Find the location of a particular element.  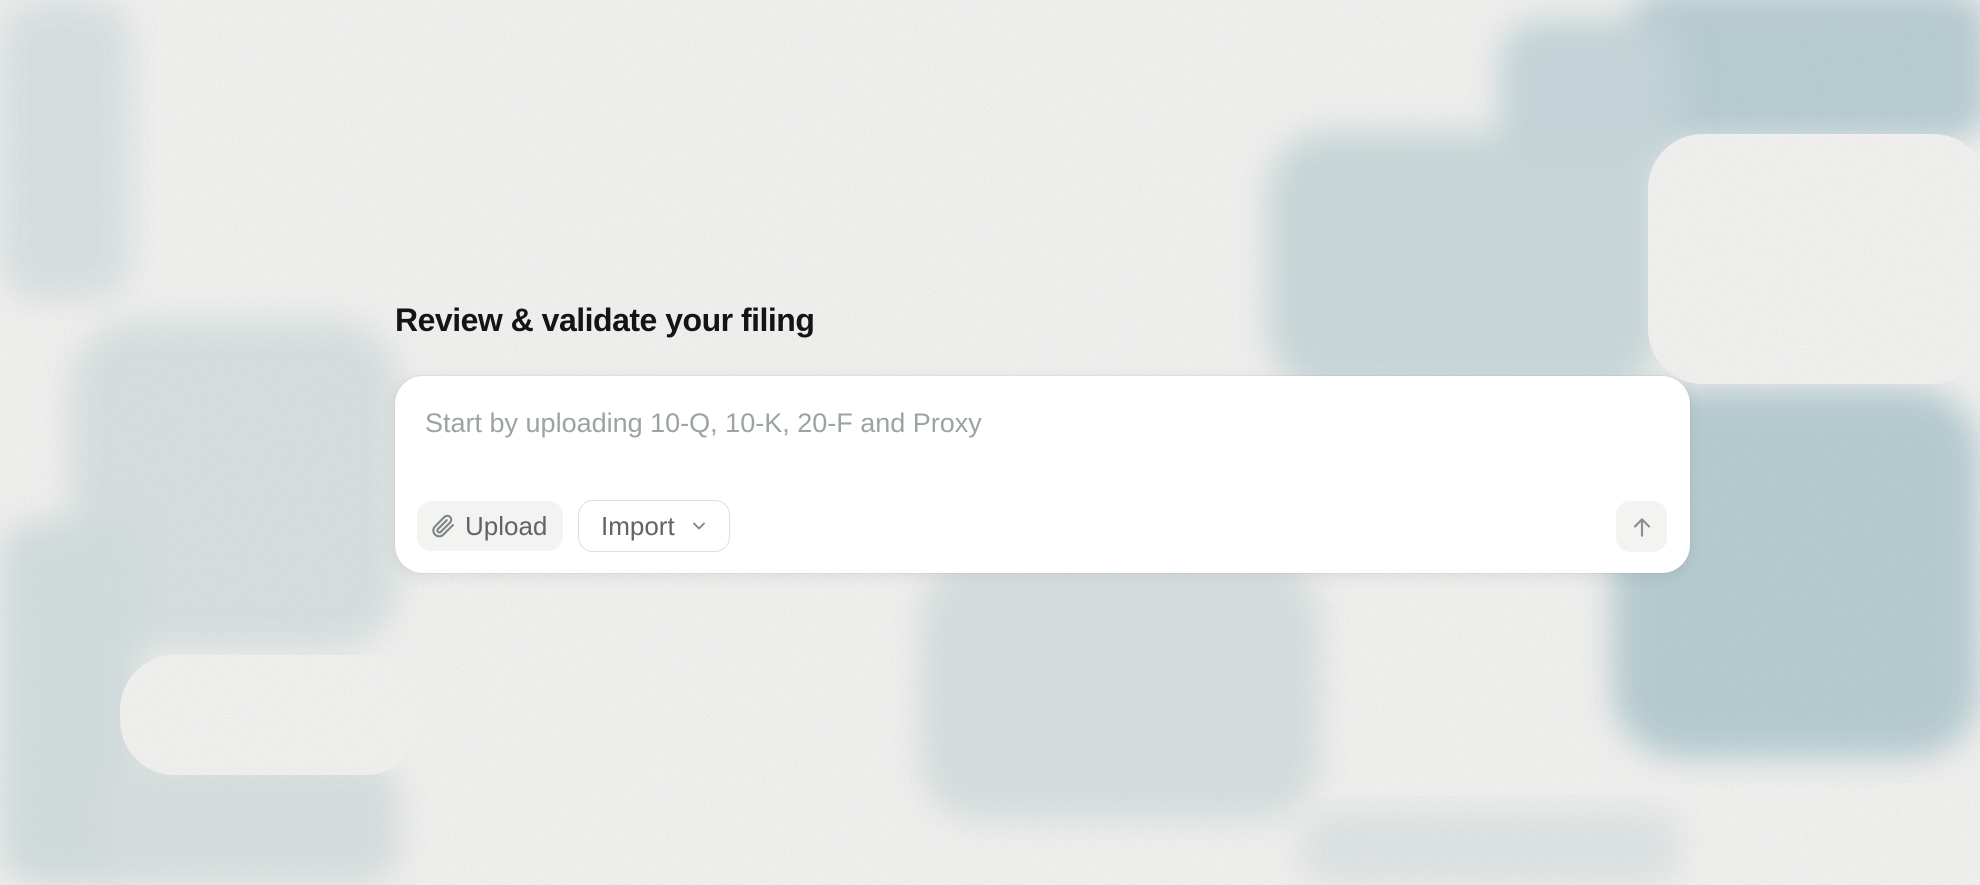

import-label: Import is located at coordinates (638, 525).